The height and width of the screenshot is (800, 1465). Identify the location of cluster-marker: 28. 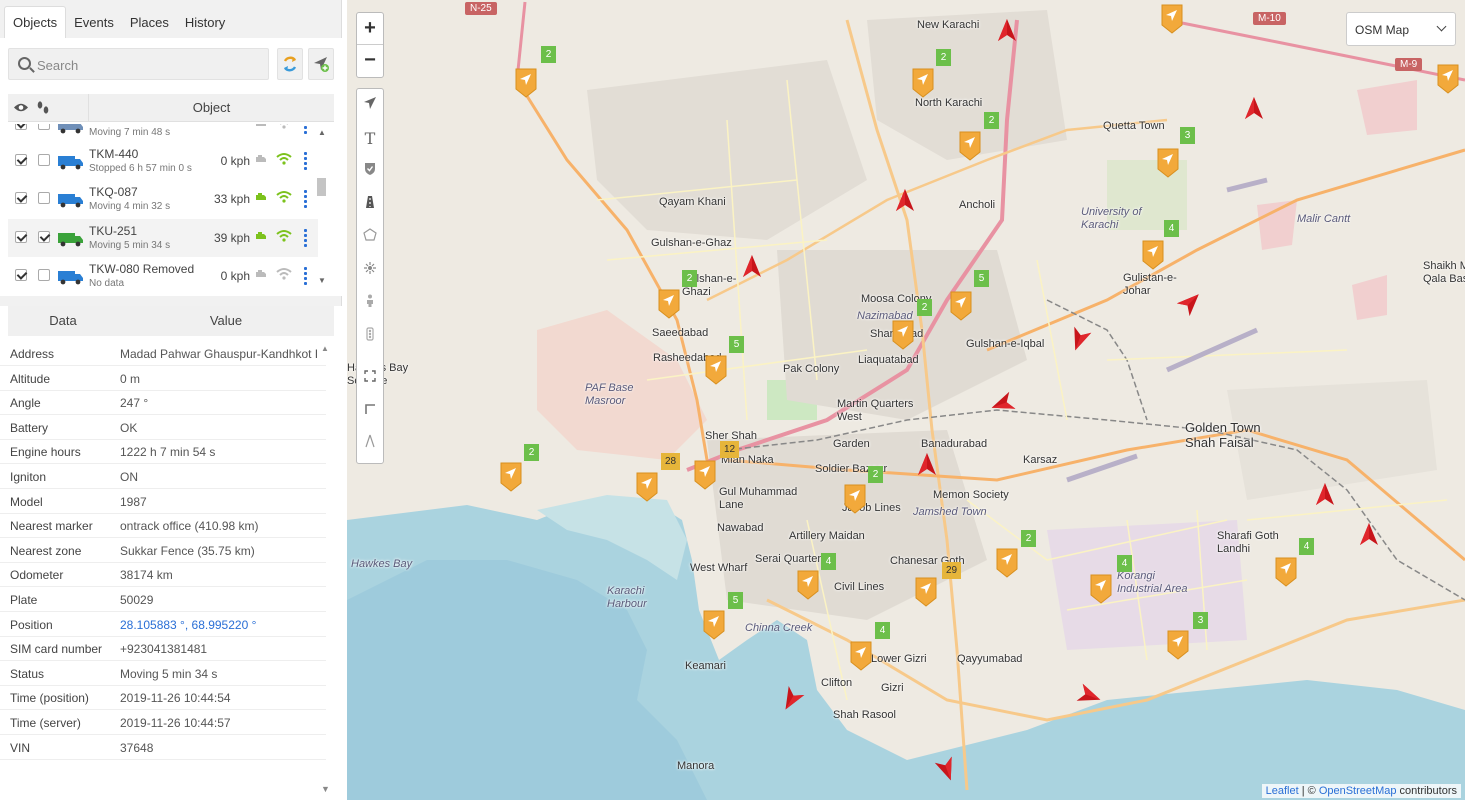
(670, 461).